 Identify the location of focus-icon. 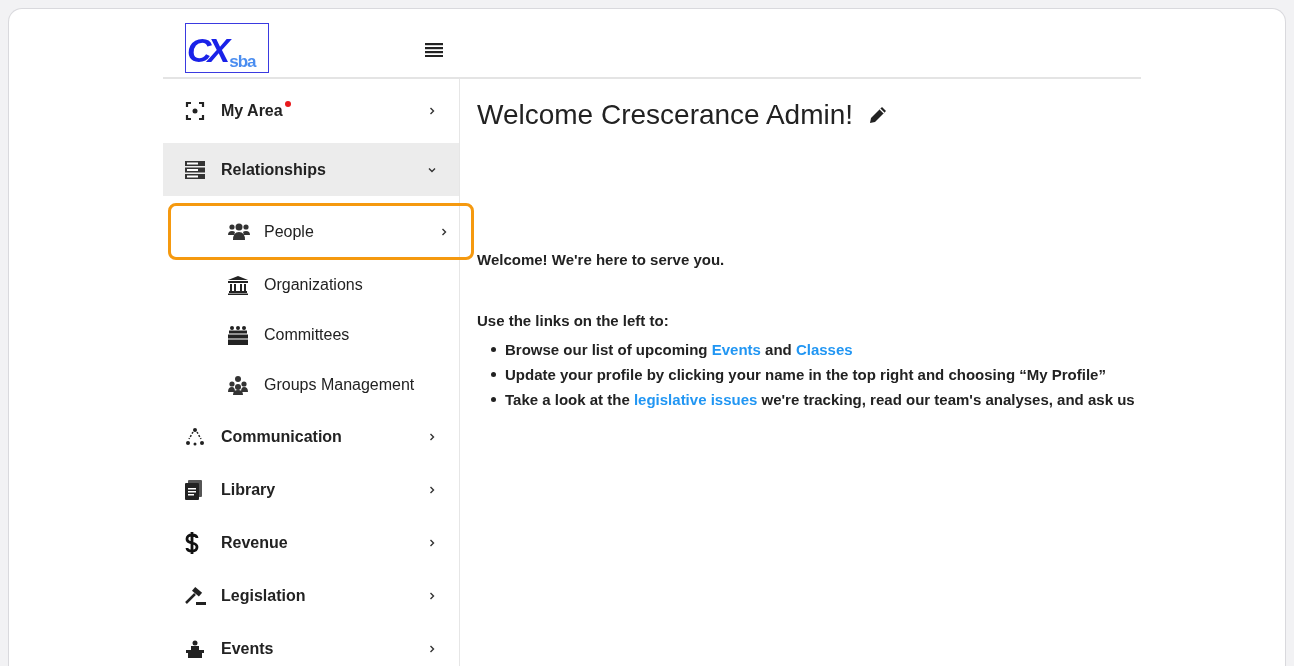
(195, 111).